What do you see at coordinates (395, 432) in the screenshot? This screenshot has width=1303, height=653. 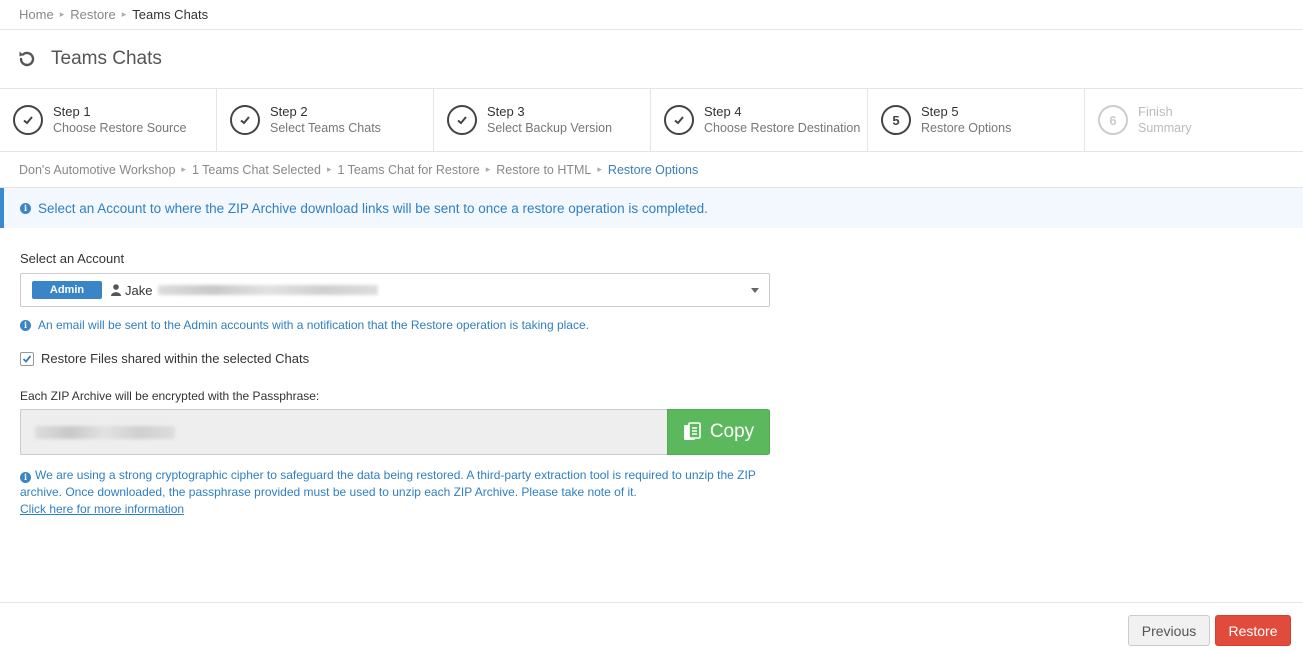 I see `passphrase-field: Copy` at bounding box center [395, 432].